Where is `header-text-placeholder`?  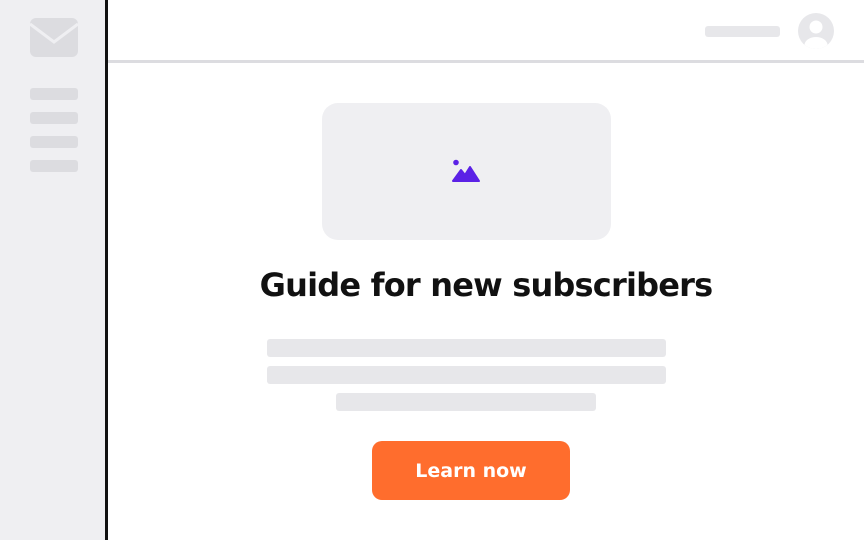 header-text-placeholder is located at coordinates (742, 31).